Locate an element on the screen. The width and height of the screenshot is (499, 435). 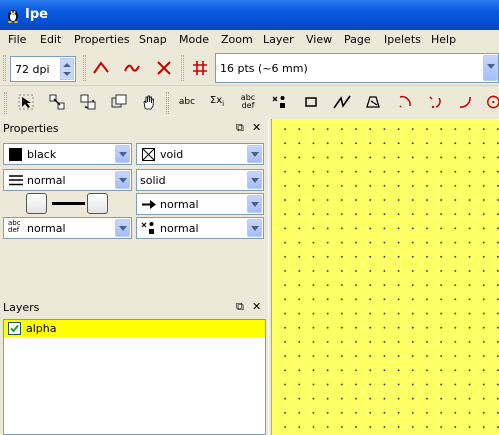
menu-file: File is located at coordinates (17, 39).